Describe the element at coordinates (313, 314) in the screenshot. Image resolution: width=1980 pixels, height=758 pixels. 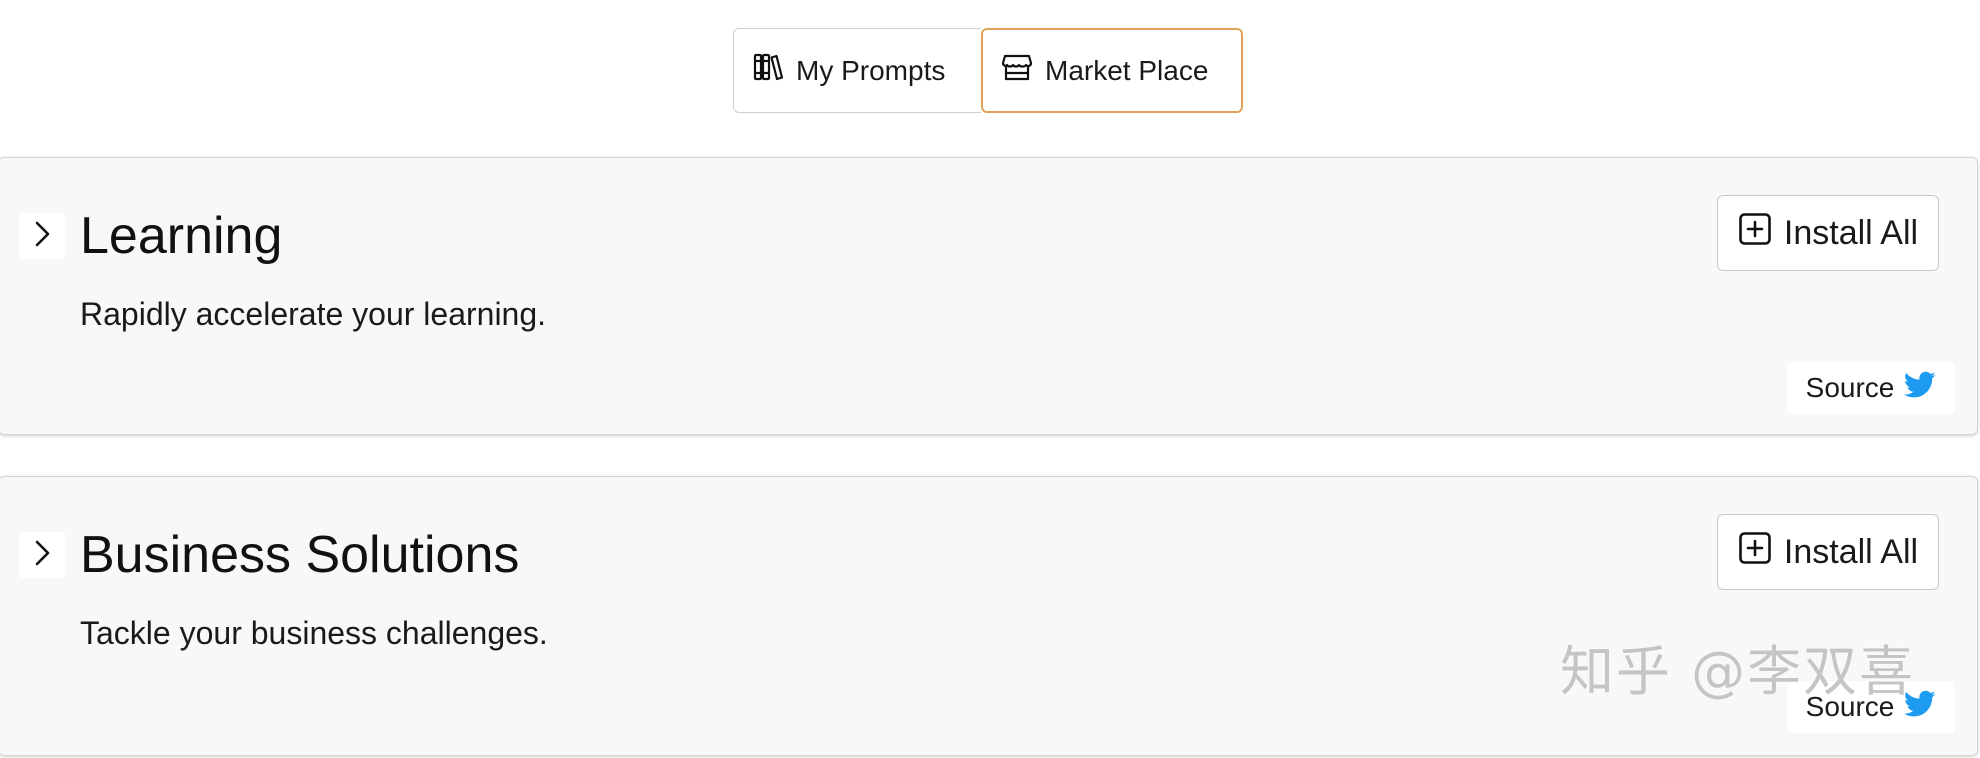
I see `category-description: Rapidly accelerate your learning.` at that location.